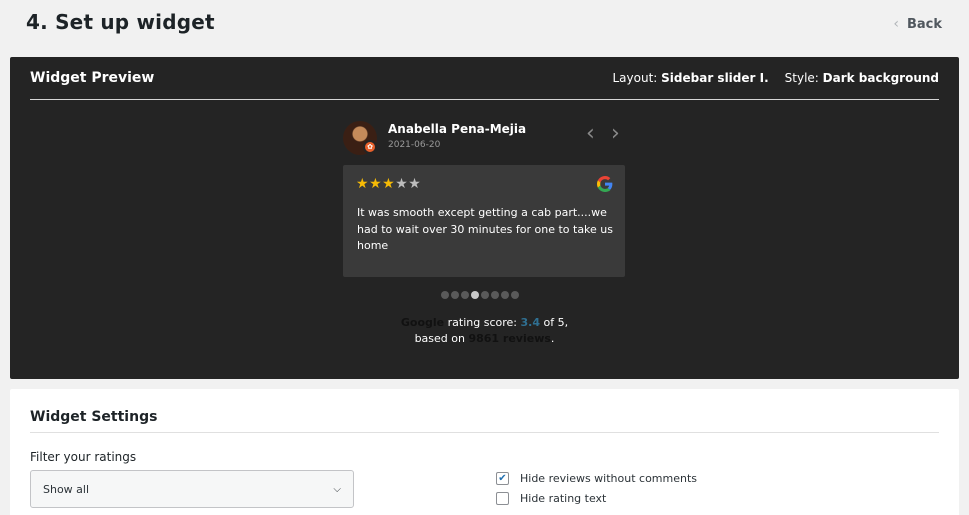  What do you see at coordinates (484, 138) in the screenshot?
I see `review-header: ✿ Anabella Pena-Mejia 2021-06-20 ‹ ›` at bounding box center [484, 138].